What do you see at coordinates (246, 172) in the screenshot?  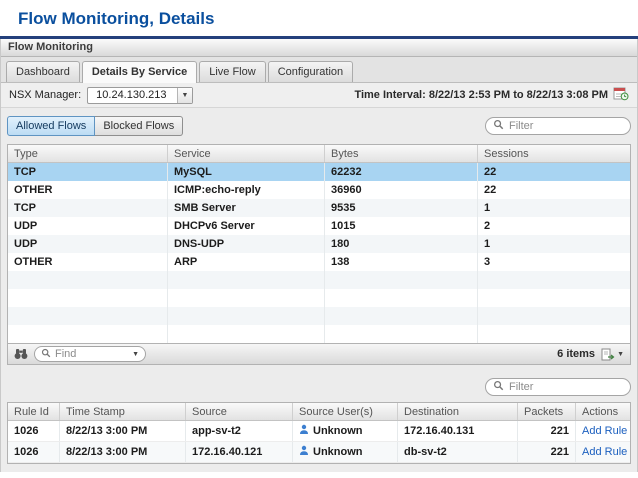 I see `cell-service: MySQL` at bounding box center [246, 172].